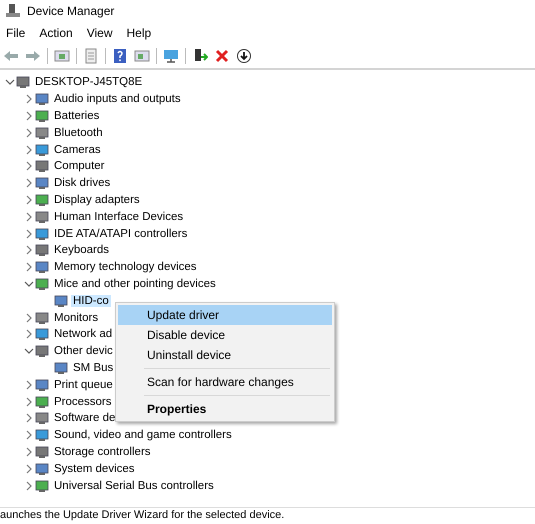 Image resolution: width=535 pixels, height=524 pixels. Describe the element at coordinates (125, 267) in the screenshot. I see `tree-item: Memory technology devices` at that location.